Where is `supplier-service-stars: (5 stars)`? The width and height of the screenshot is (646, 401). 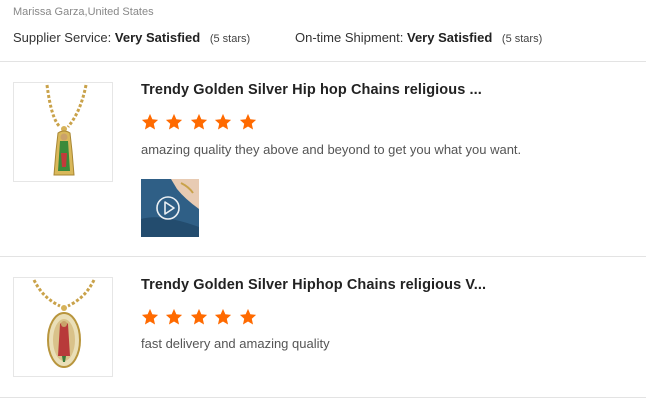 supplier-service-stars: (5 stars) is located at coordinates (230, 39).